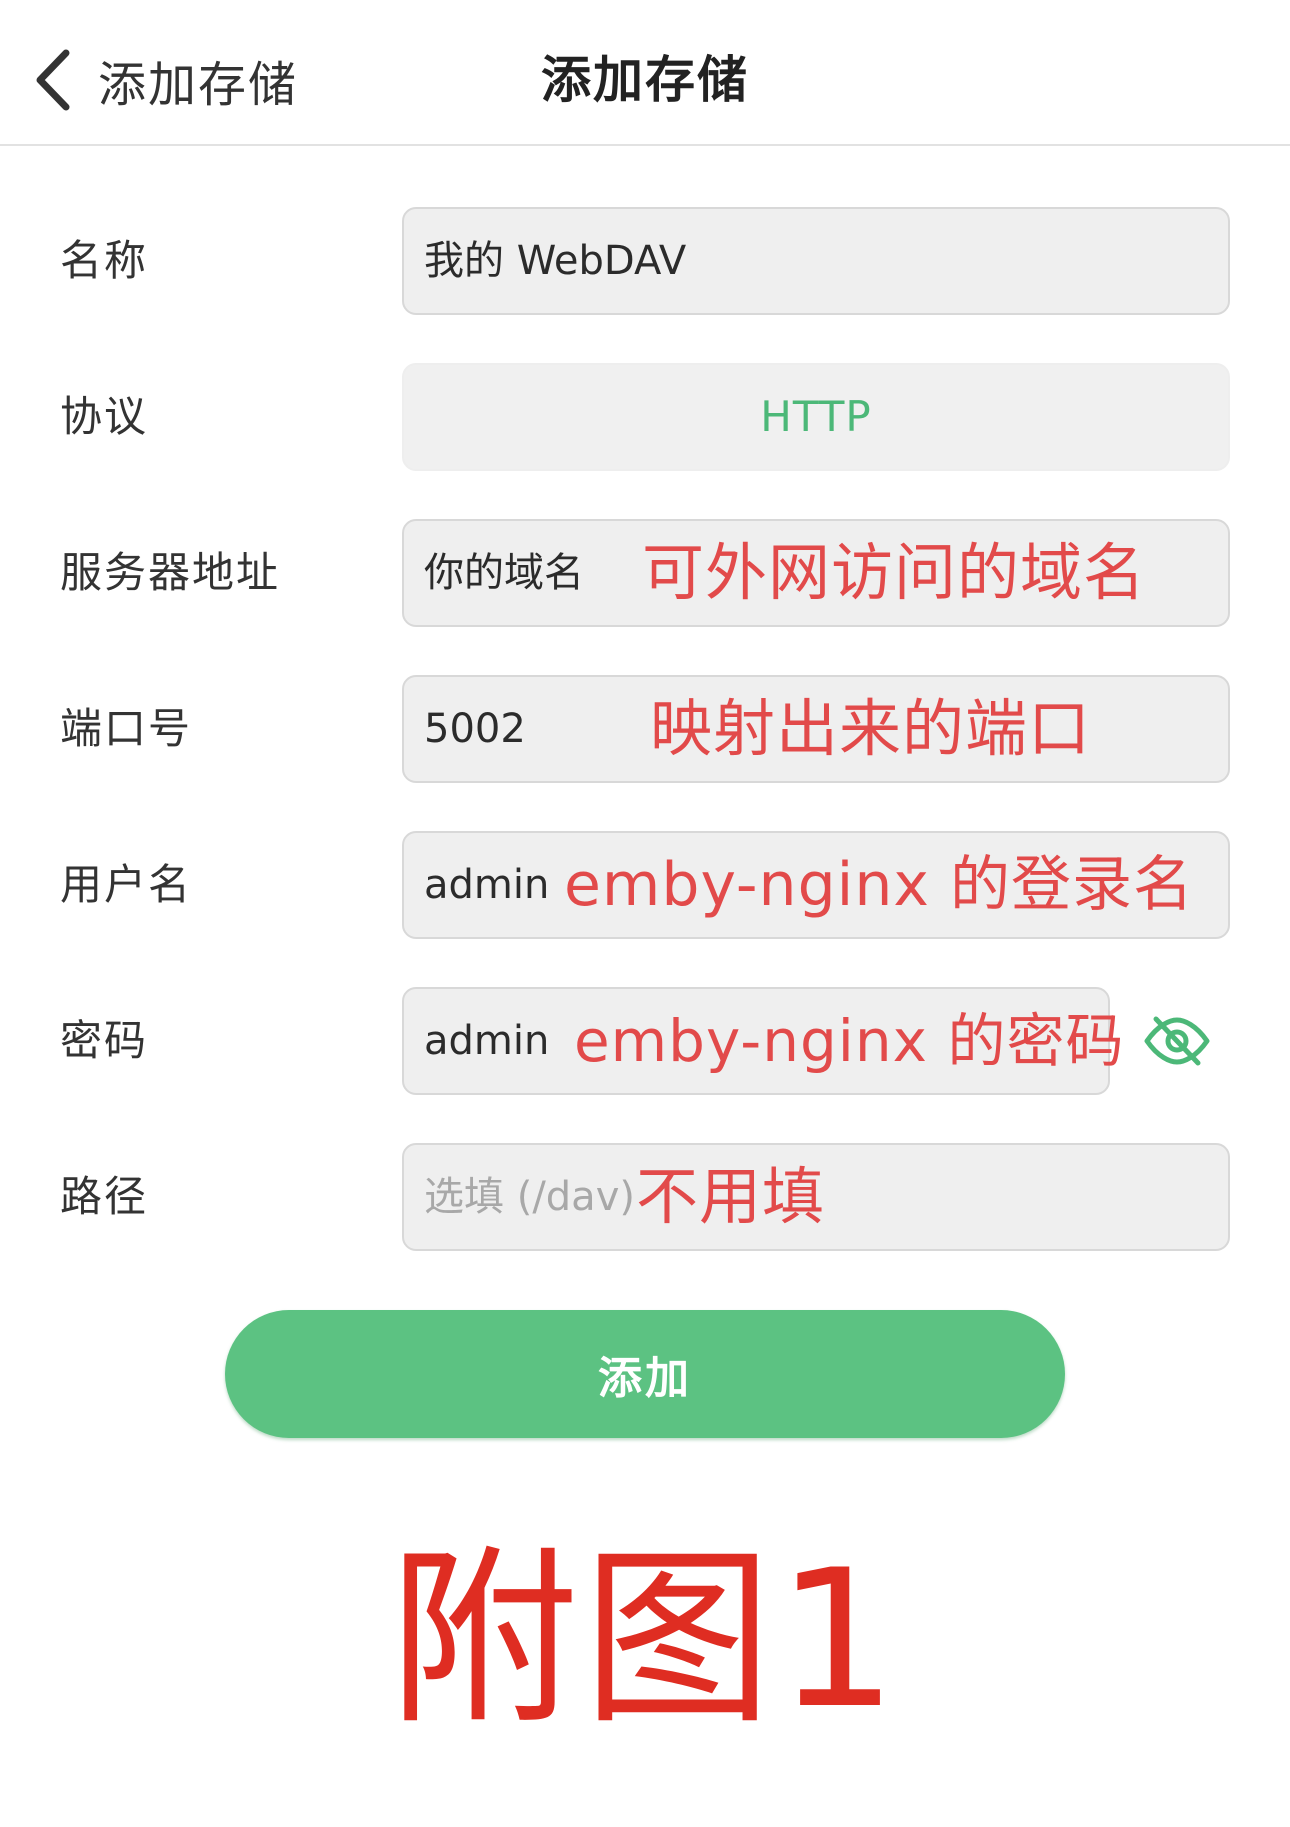  What do you see at coordinates (1177, 1041) in the screenshot?
I see `eye-slash-icon` at bounding box center [1177, 1041].